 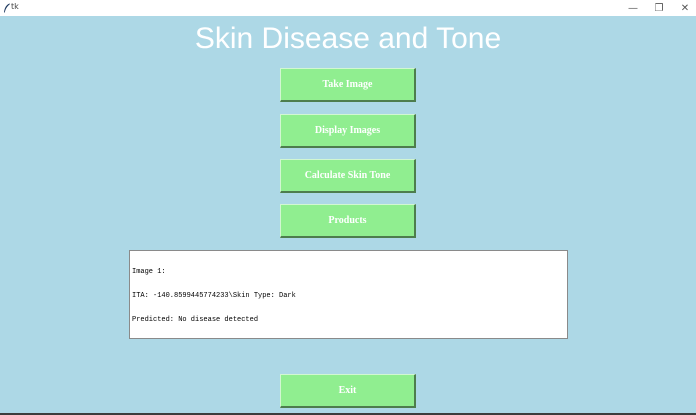 I want to click on result-line: Predicted: No disease detected, so click(x=195, y=320).